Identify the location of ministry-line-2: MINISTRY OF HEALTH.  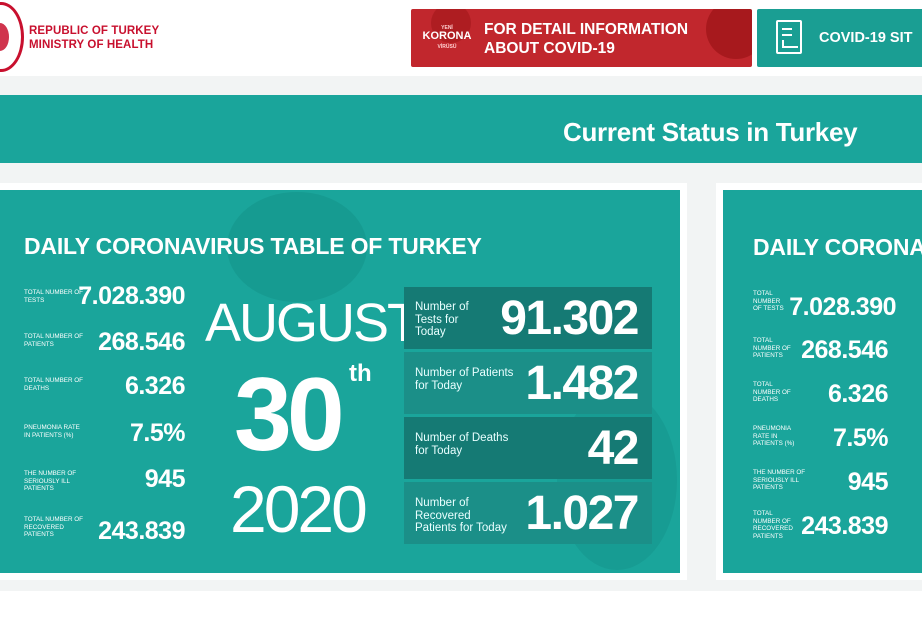
(91, 45).